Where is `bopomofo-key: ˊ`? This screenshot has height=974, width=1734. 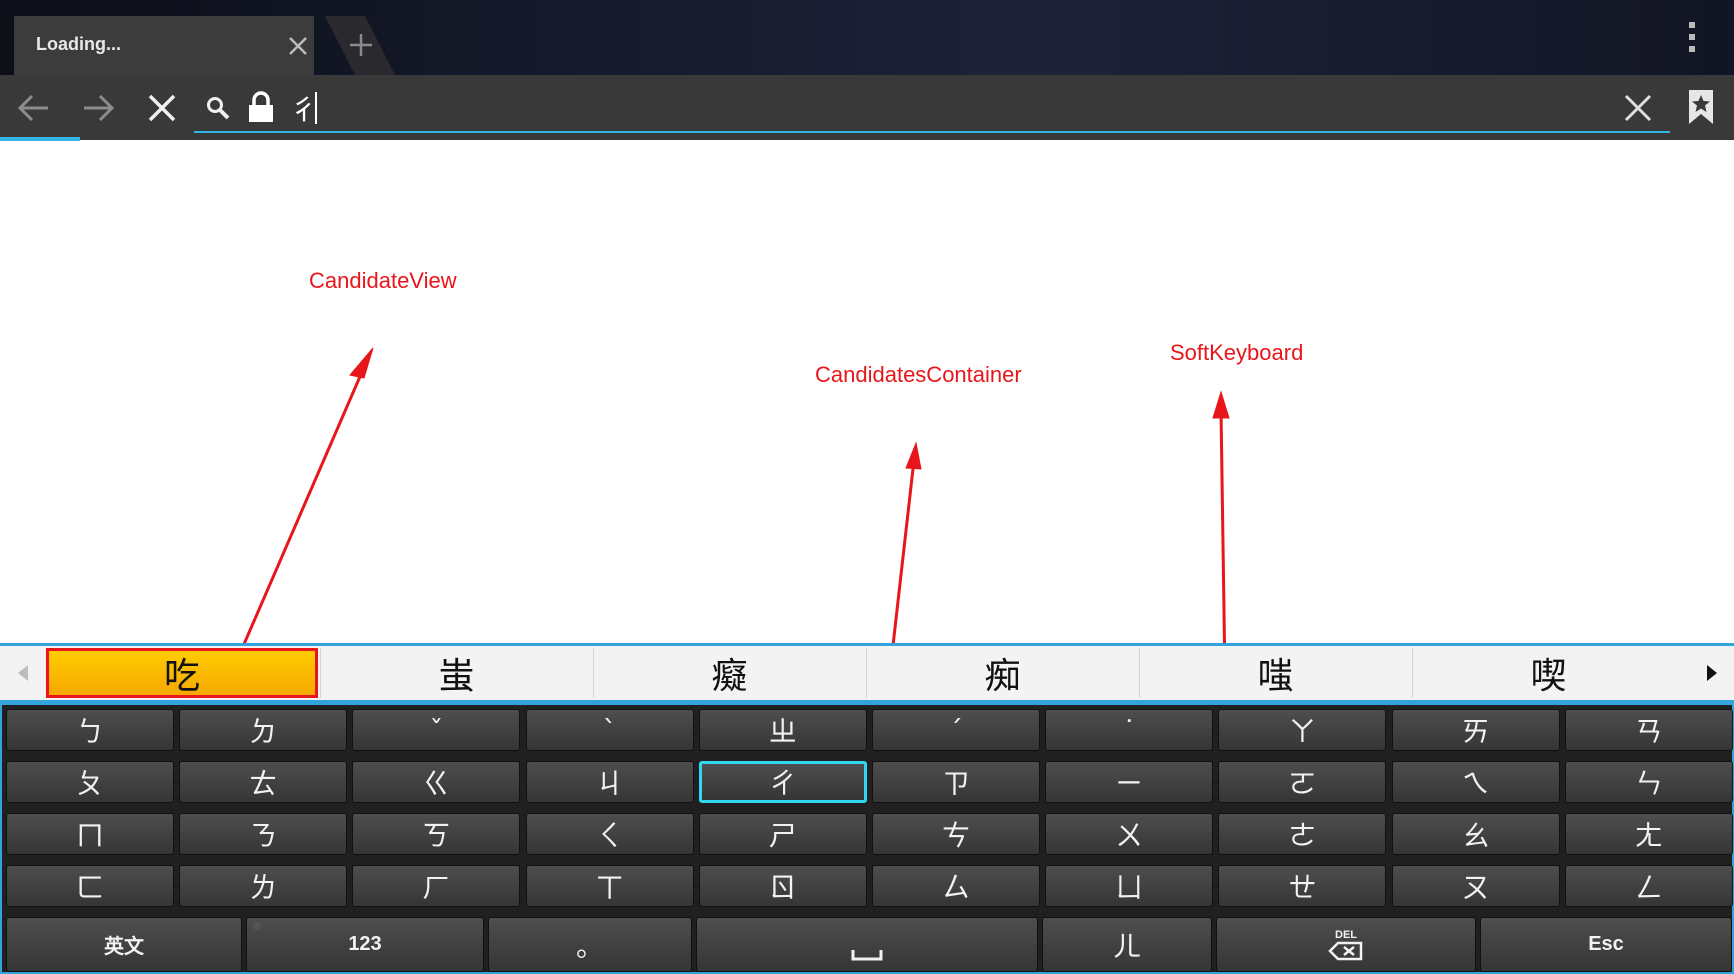 bopomofo-key: ˊ is located at coordinates (956, 730).